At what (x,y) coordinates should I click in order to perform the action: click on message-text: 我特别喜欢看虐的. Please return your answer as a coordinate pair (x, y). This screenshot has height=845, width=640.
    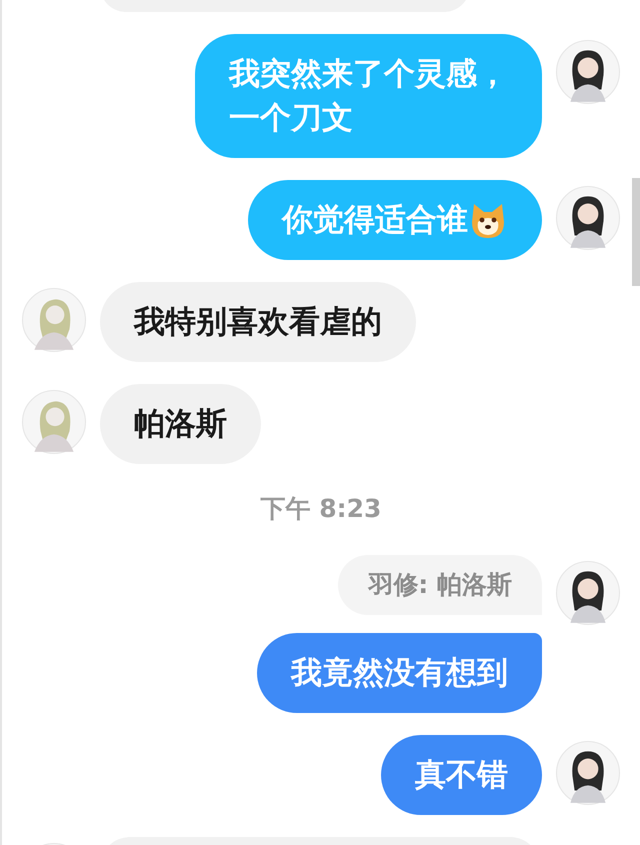
    Looking at the image, I should click on (258, 322).